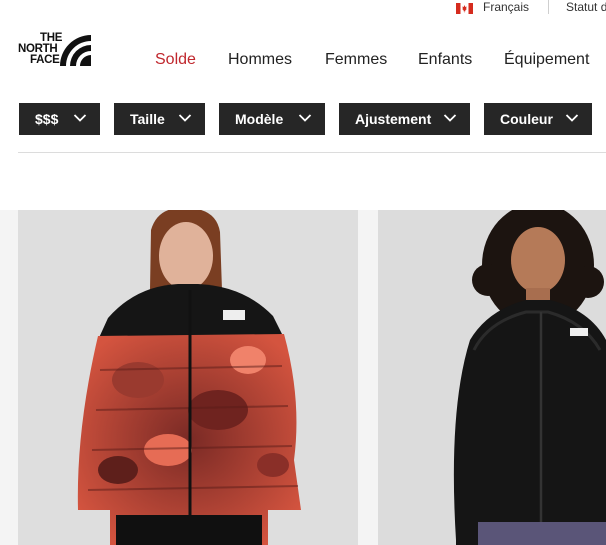  What do you see at coordinates (59, 119) in the screenshot?
I see `filter-price-button: $$$` at bounding box center [59, 119].